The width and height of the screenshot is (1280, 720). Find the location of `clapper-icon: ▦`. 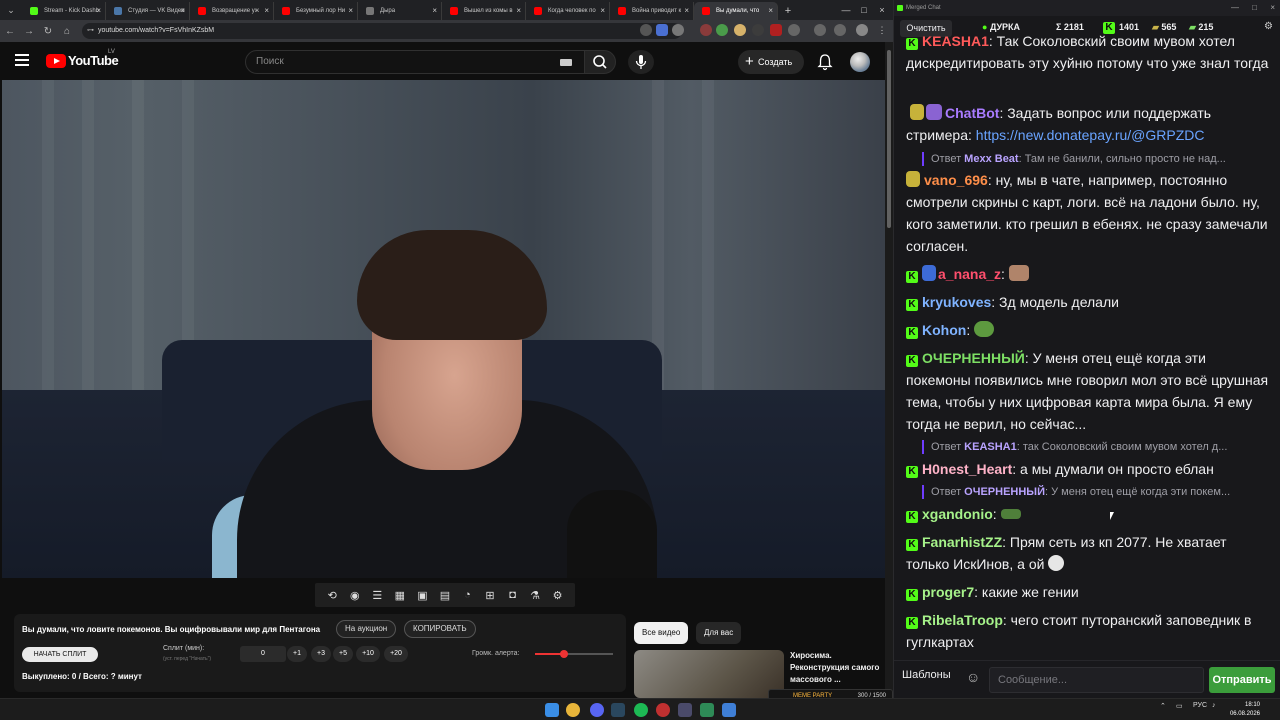

clapper-icon: ▦ is located at coordinates (400, 595).